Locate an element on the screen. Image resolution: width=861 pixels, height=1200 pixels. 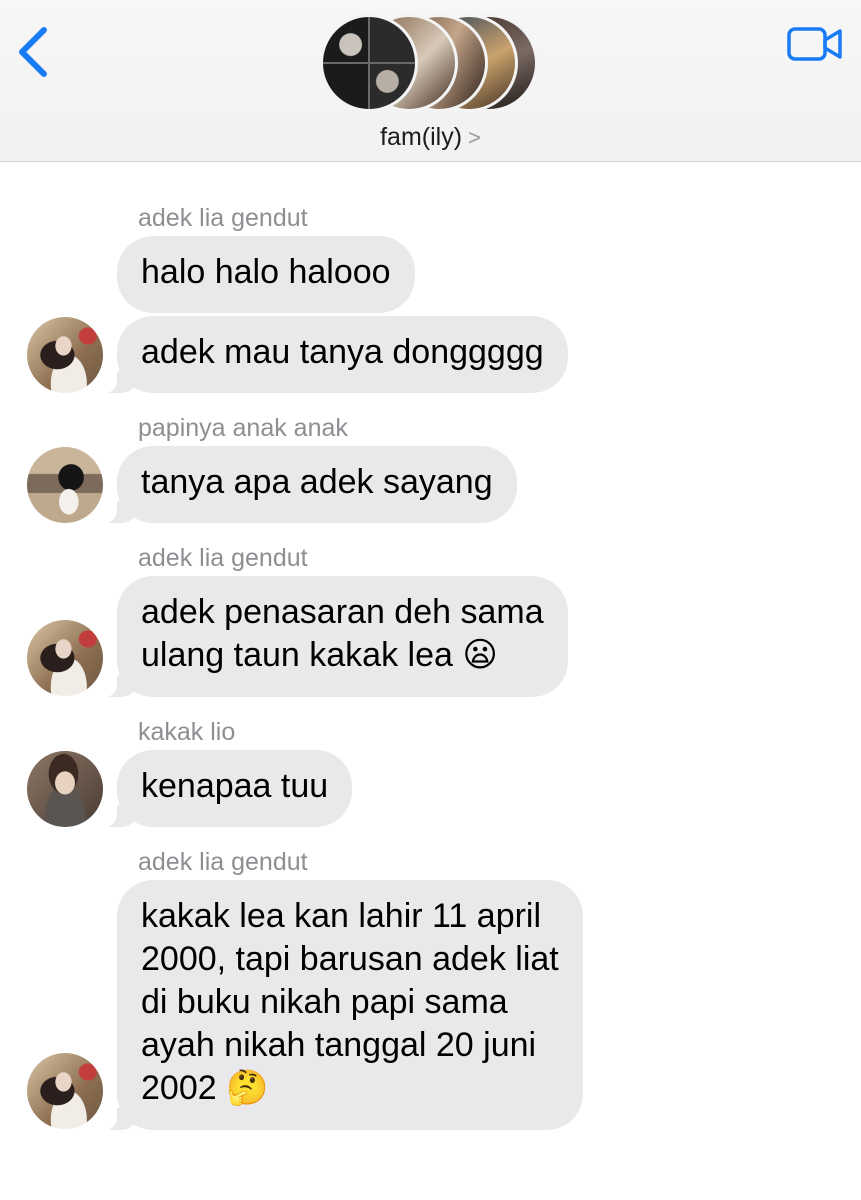
chevron-right-icon: > is located at coordinates (474, 137).